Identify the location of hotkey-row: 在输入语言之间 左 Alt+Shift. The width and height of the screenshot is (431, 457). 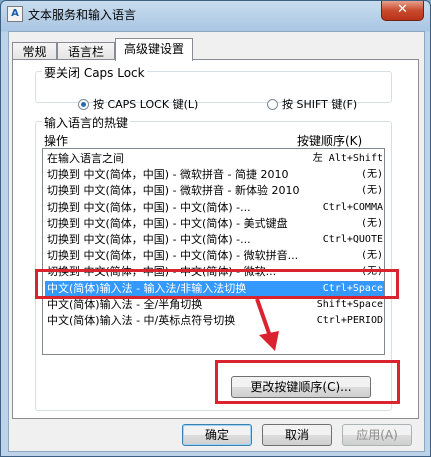
(214, 159).